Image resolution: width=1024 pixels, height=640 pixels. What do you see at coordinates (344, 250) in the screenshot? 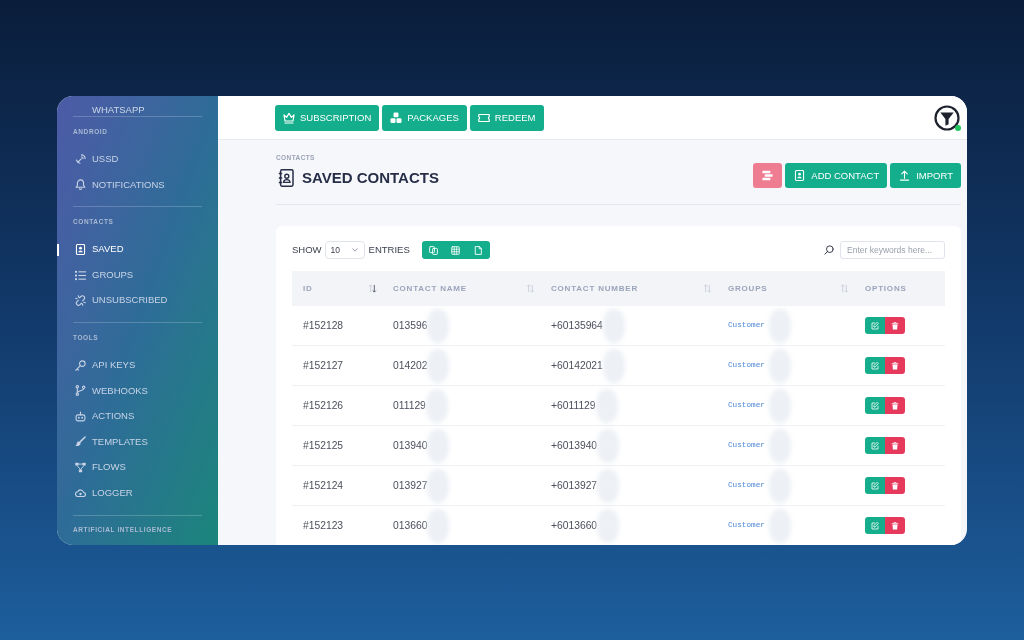
I see `page-size-select: 10` at bounding box center [344, 250].